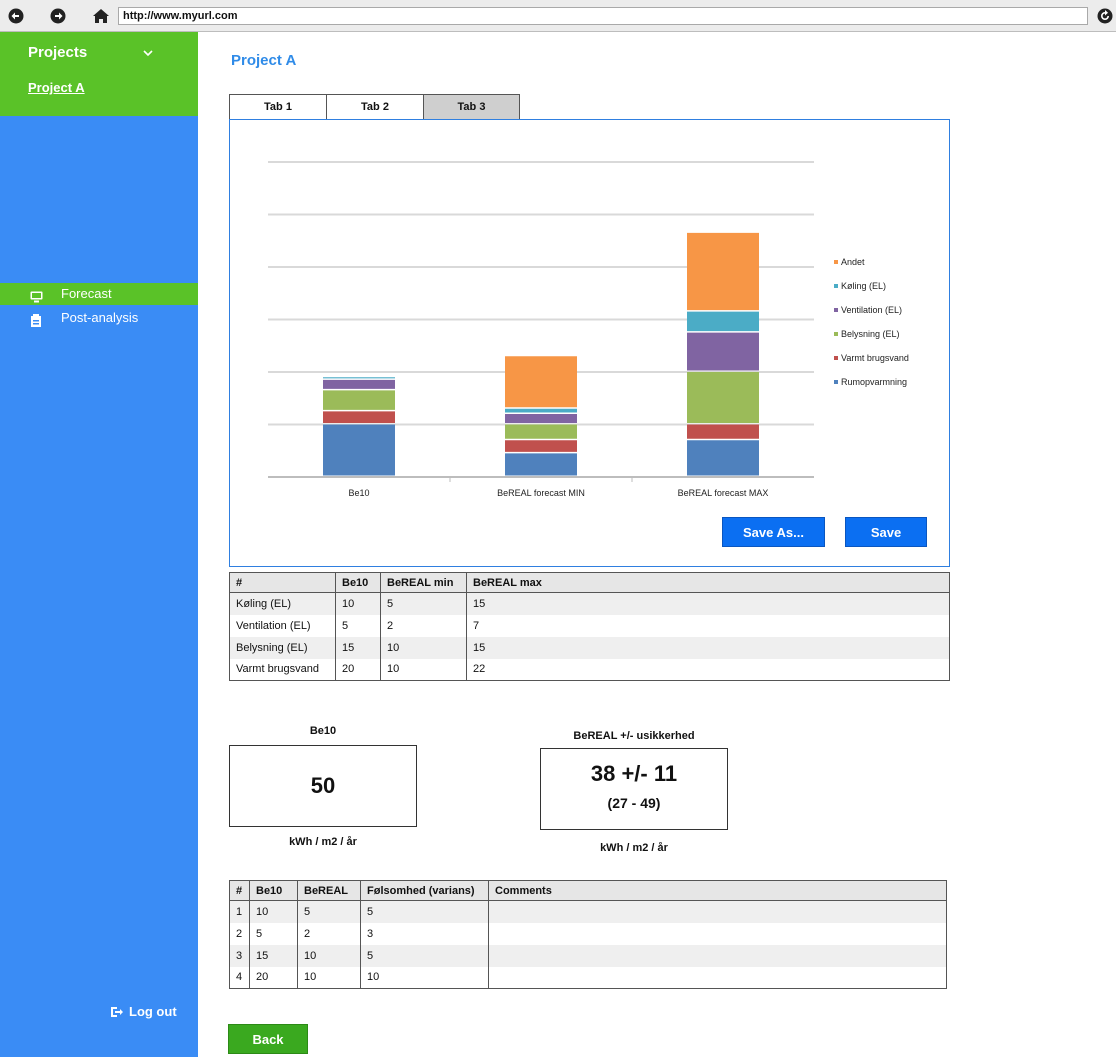 The width and height of the screenshot is (1116, 1057). I want to click on logout-link: Log out, so click(143, 1012).